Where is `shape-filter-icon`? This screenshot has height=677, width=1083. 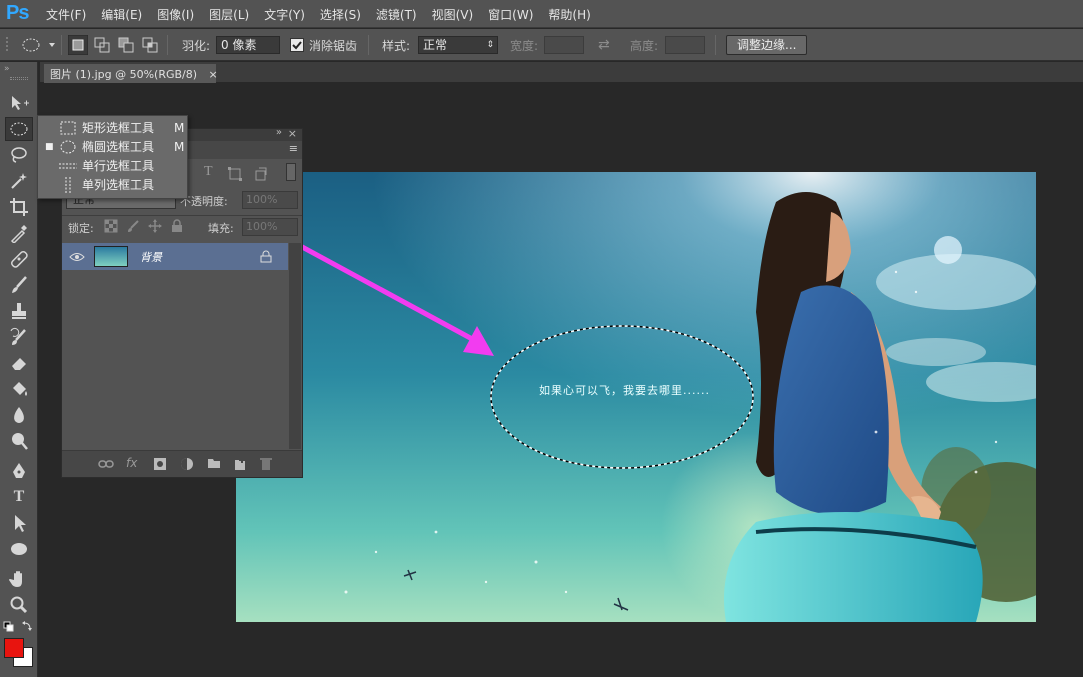
shape-filter-icon is located at coordinates (235, 174).